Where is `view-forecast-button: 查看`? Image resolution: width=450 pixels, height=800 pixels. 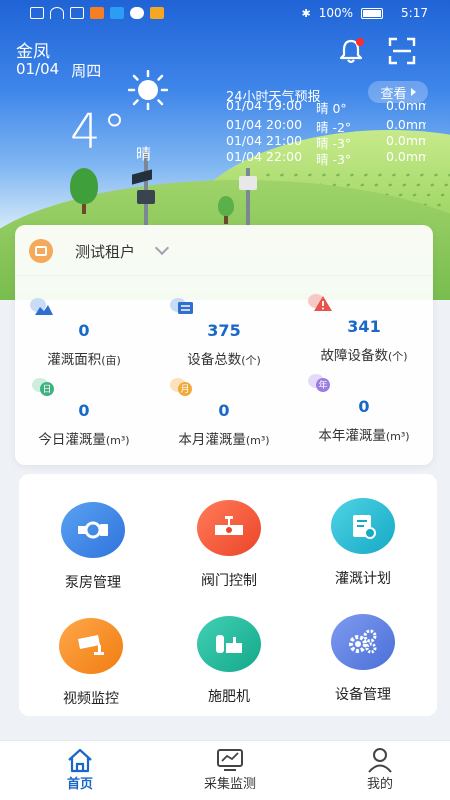
view-forecast-button: 查看 is located at coordinates (398, 92).